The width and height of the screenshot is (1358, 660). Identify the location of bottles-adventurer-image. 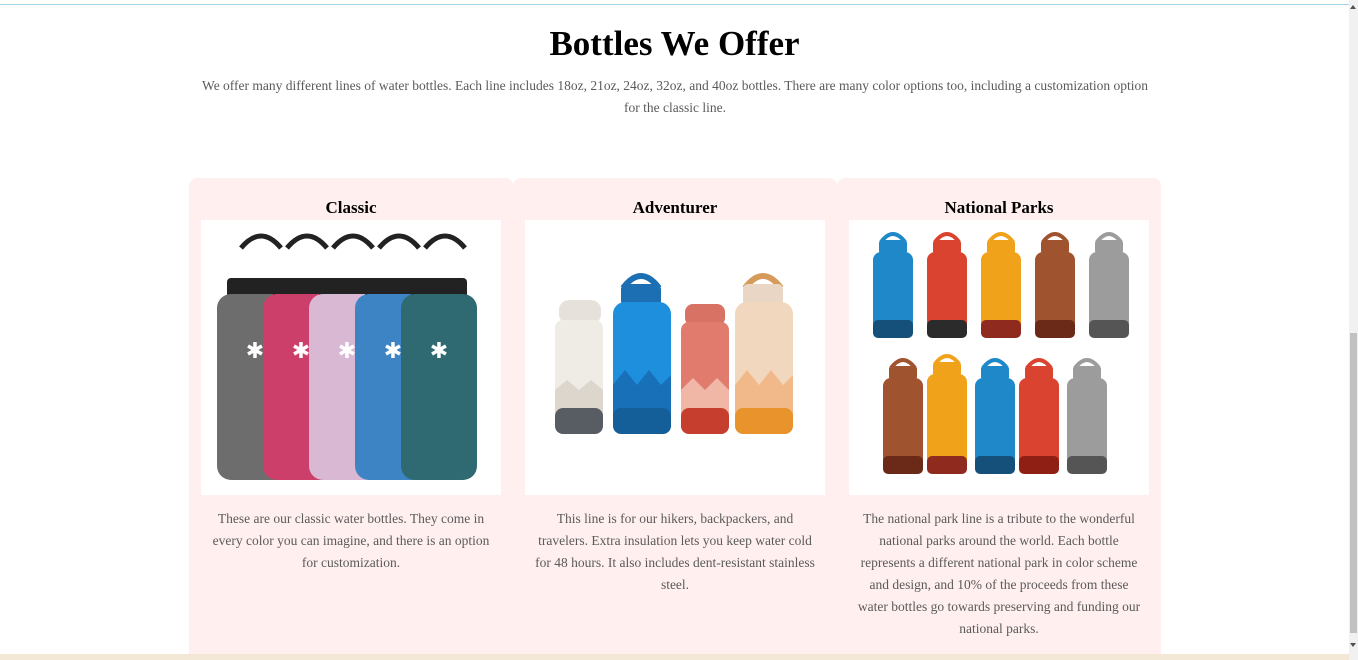
(675, 357).